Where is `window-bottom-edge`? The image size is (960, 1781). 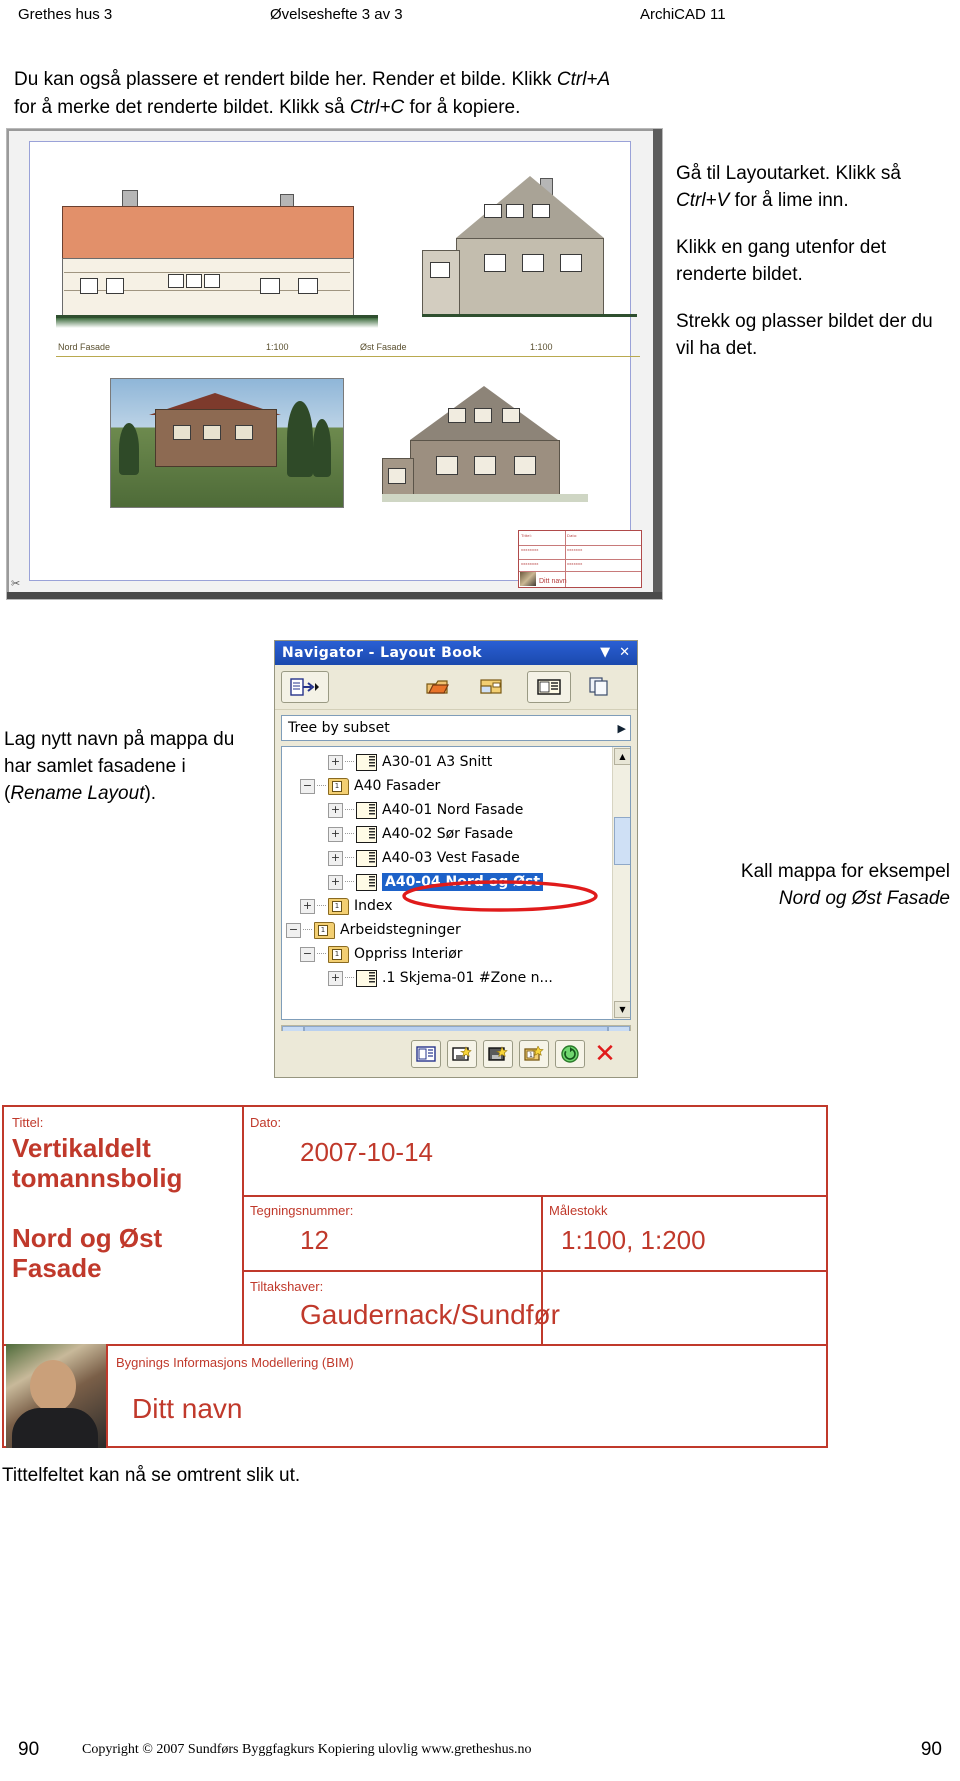 window-bottom-edge is located at coordinates (334, 595).